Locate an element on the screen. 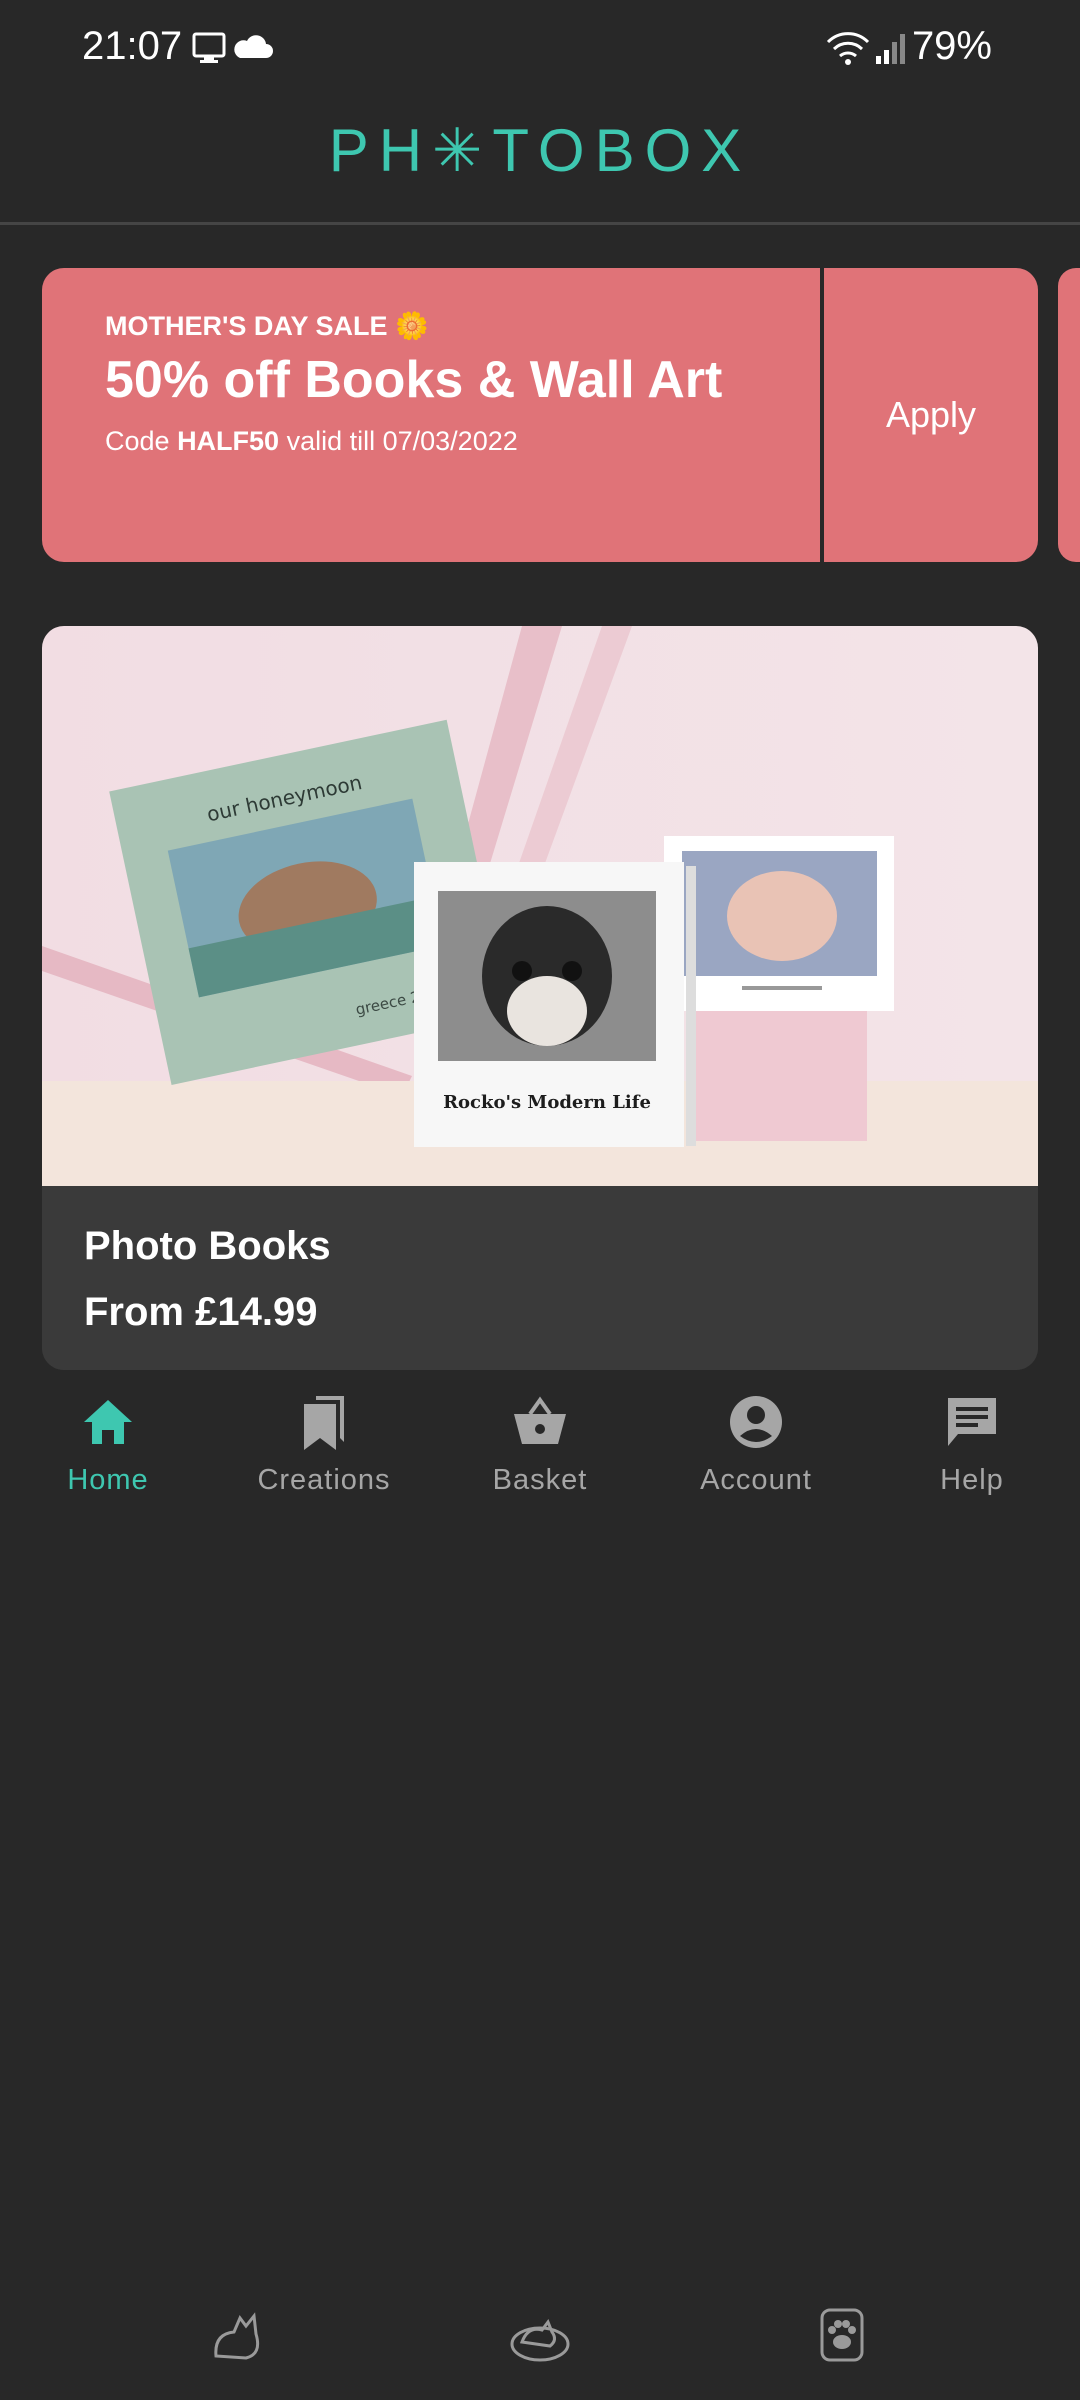 Image resolution: width=1080 pixels, height=2400 pixels. nav-creations: Creations is located at coordinates (324, 1445).